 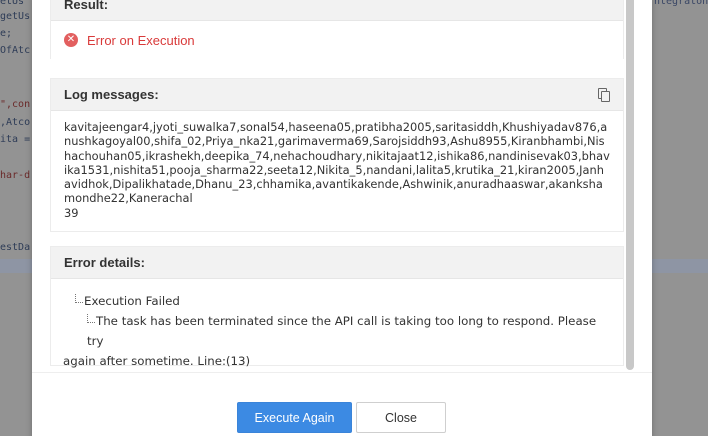 I want to click on result-panel: Result: ✕ Error on Execution, so click(x=337, y=29).